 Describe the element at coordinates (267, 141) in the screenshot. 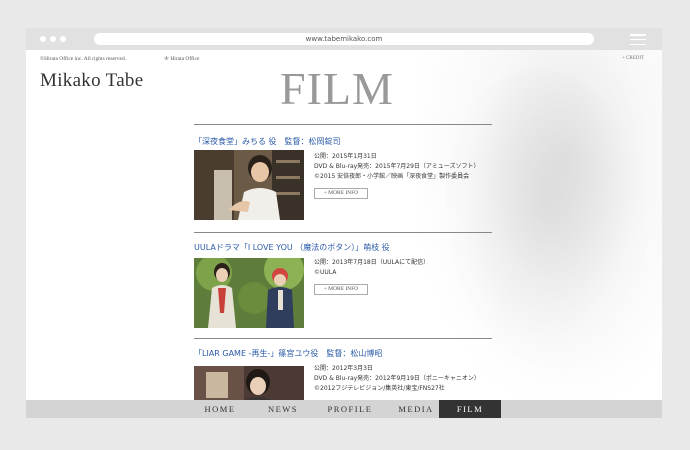

I see `film-title-link: 「深夜食堂」みちる 役 監督：松岡錠司` at that location.